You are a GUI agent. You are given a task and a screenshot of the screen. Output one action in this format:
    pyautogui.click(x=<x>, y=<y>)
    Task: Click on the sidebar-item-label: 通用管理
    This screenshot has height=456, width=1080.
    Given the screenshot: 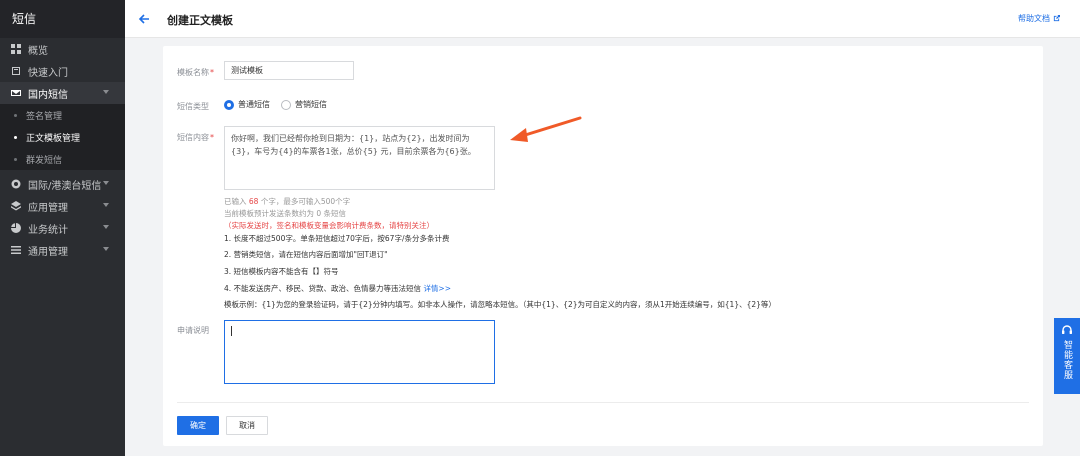 What is the action you would take?
    pyautogui.click(x=48, y=252)
    